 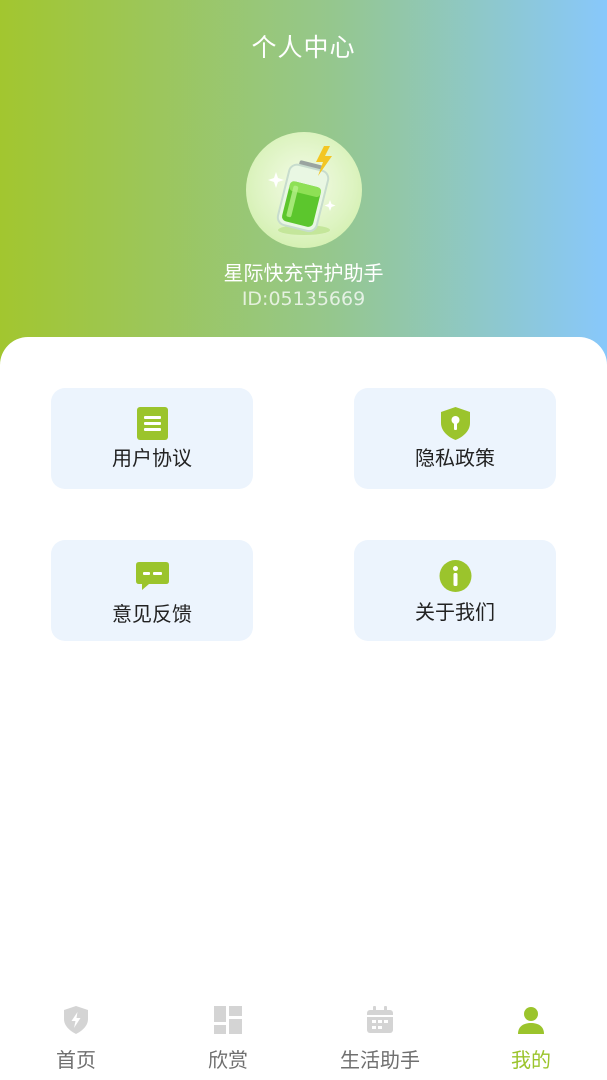 What do you see at coordinates (380, 1037) in the screenshot?
I see `tab-life-assistant: 生活助手` at bounding box center [380, 1037].